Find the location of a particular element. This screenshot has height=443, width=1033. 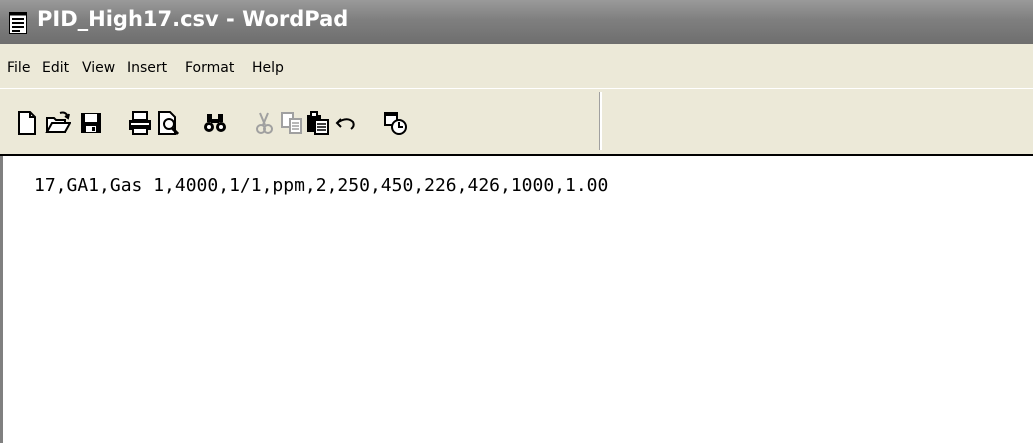

find-binoculars-icon is located at coordinates (215, 123).